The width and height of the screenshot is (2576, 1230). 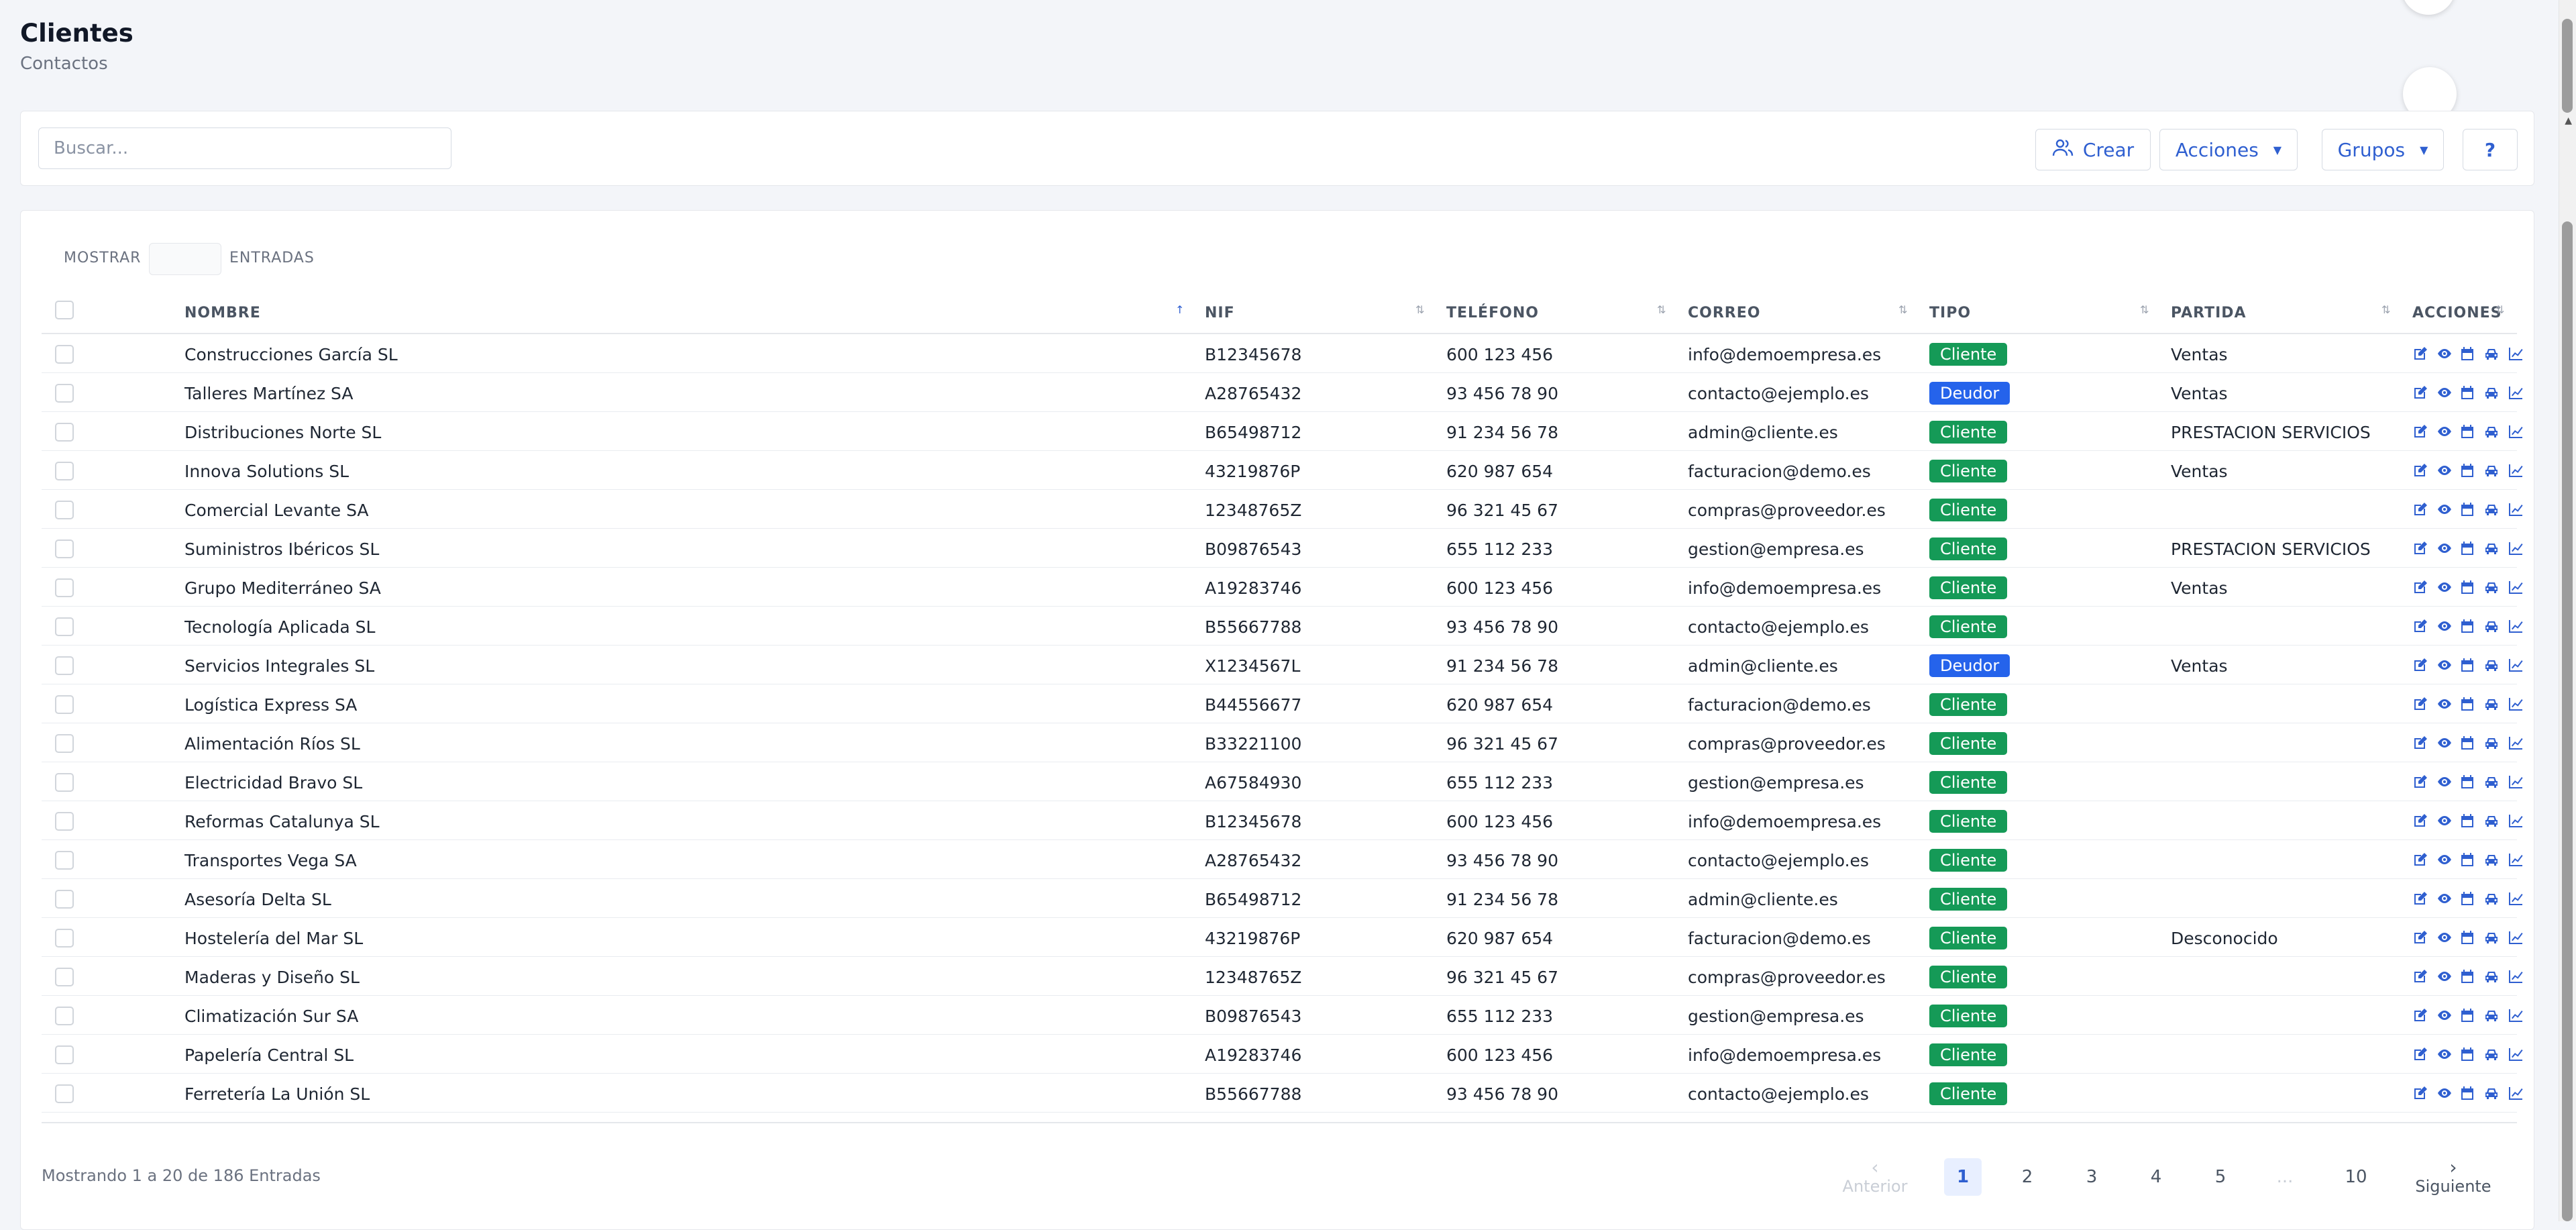 I want to click on groups-dropdown: Grupos ▼, so click(x=2383, y=149).